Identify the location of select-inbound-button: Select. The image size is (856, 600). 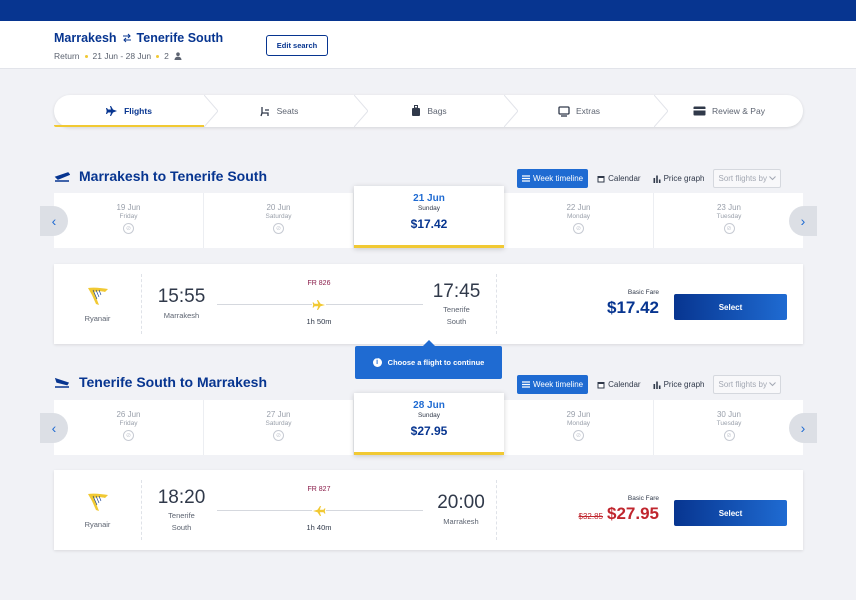
(730, 513).